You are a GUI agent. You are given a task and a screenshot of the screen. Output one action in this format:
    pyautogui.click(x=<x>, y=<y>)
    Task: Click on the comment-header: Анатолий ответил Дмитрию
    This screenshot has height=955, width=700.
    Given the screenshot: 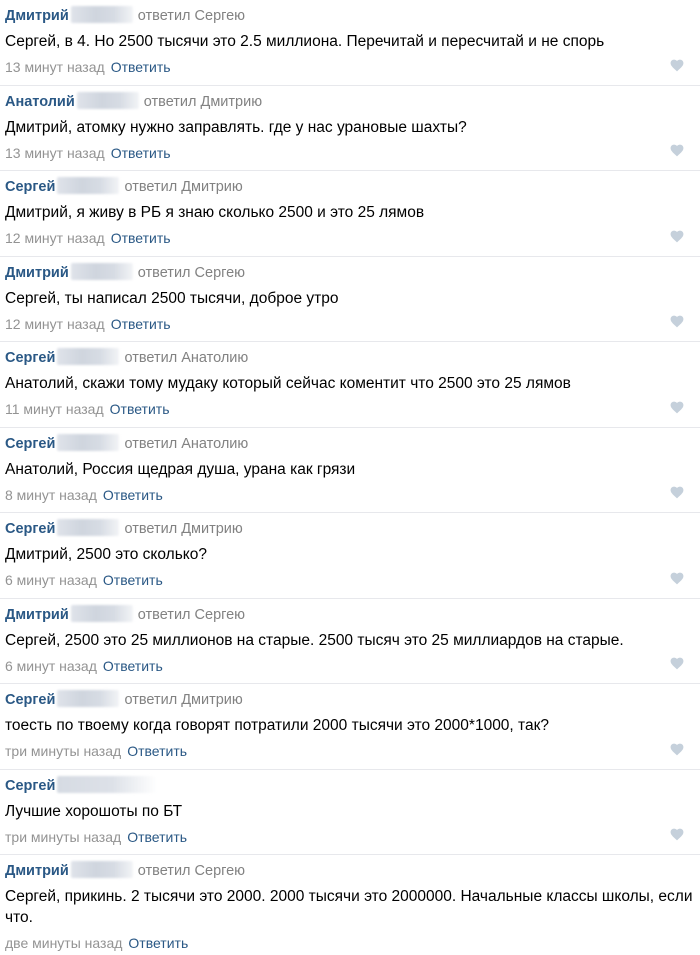 What is the action you would take?
    pyautogui.click(x=352, y=101)
    